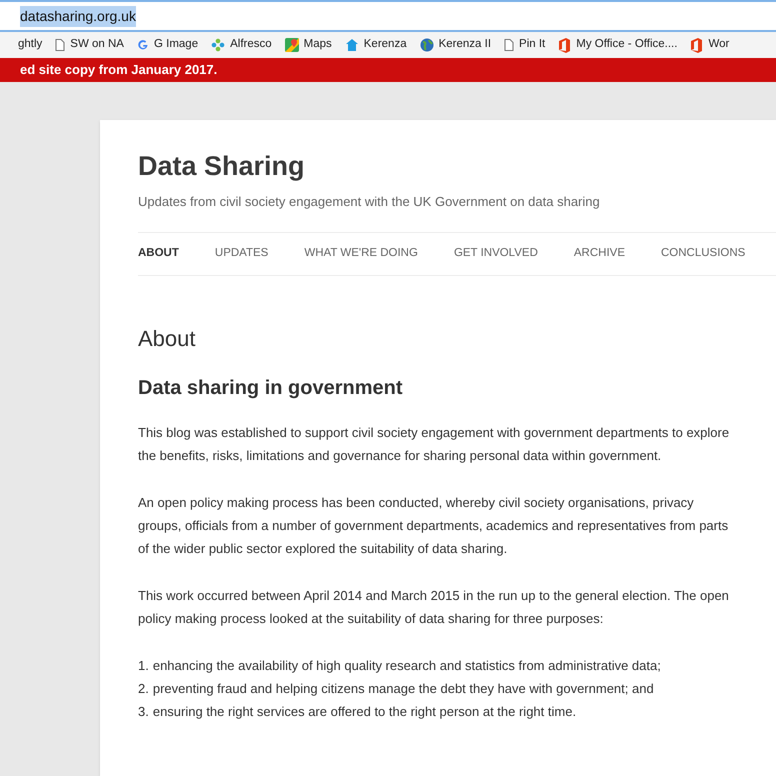 This screenshot has width=776, height=776. Describe the element at coordinates (525, 45) in the screenshot. I see `bookmark-link: Pin It` at that location.